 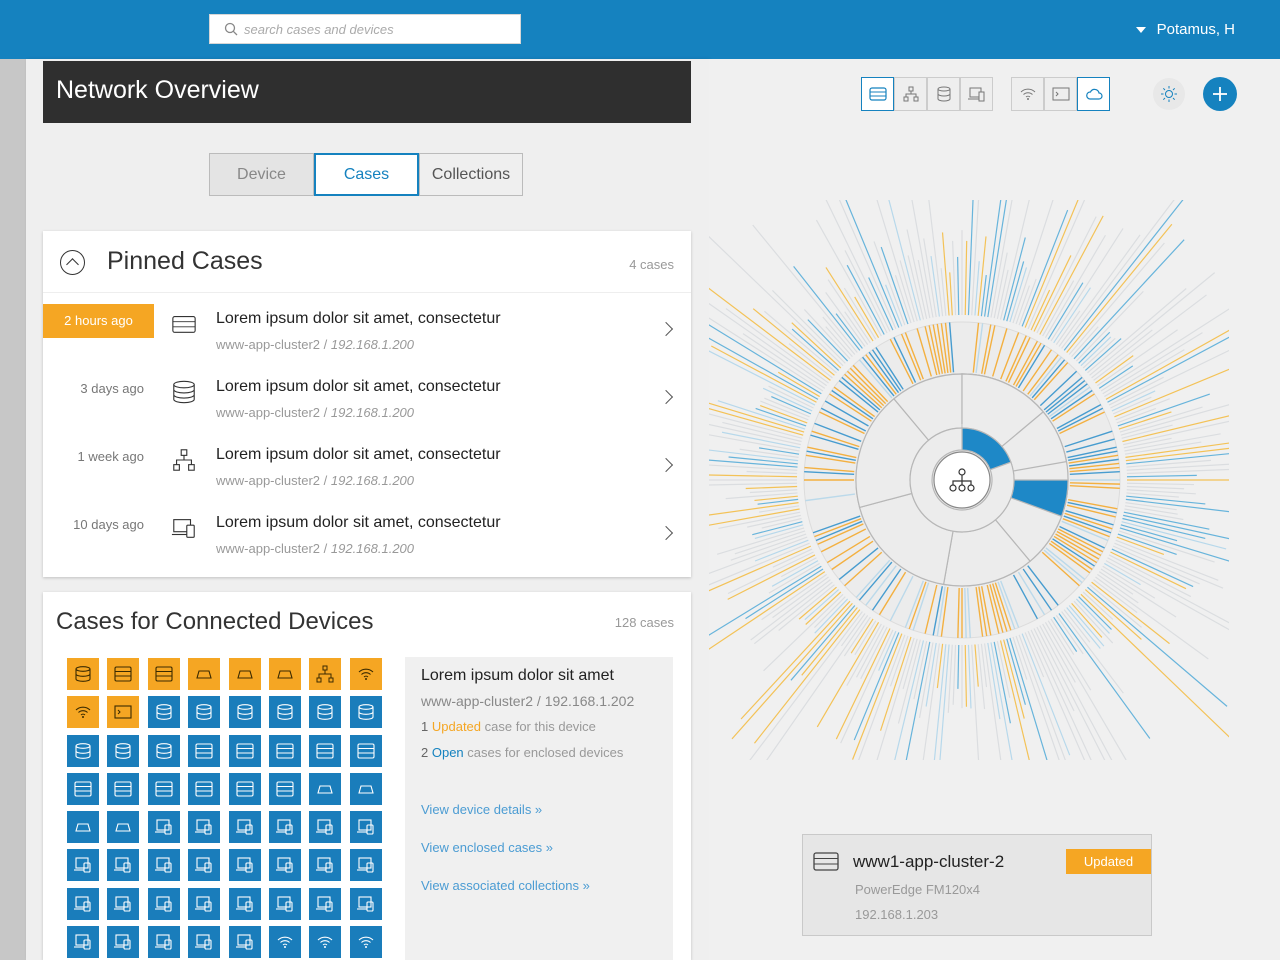 I want to click on database-icon, so click(x=83, y=750).